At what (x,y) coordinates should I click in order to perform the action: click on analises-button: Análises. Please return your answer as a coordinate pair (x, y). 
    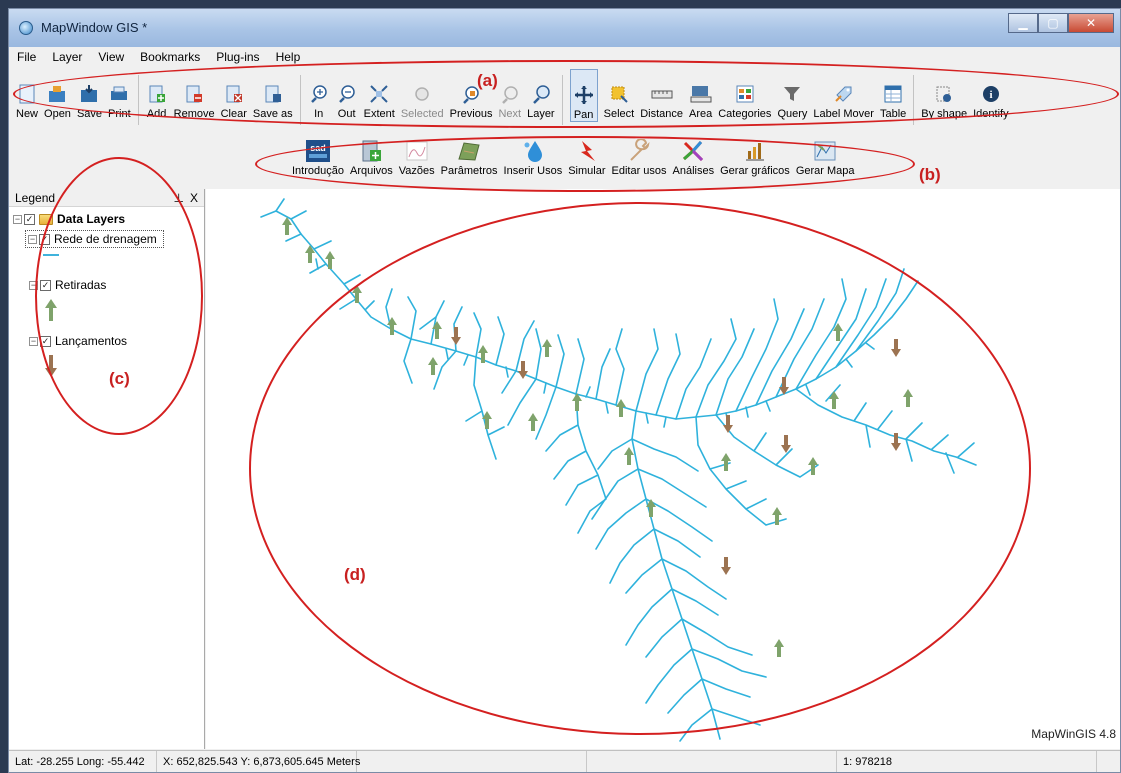
    Looking at the image, I should click on (693, 157).